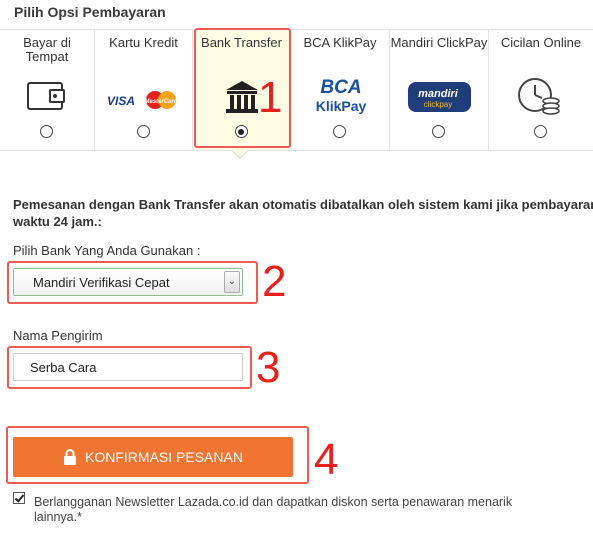 The image size is (593, 536). I want to click on page-title: Pilih Opsi Pembayaran, so click(90, 12).